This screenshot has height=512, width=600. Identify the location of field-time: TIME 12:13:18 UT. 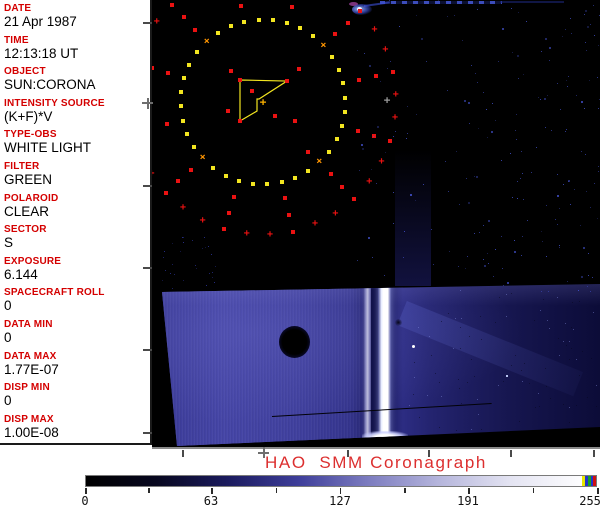
(75, 48).